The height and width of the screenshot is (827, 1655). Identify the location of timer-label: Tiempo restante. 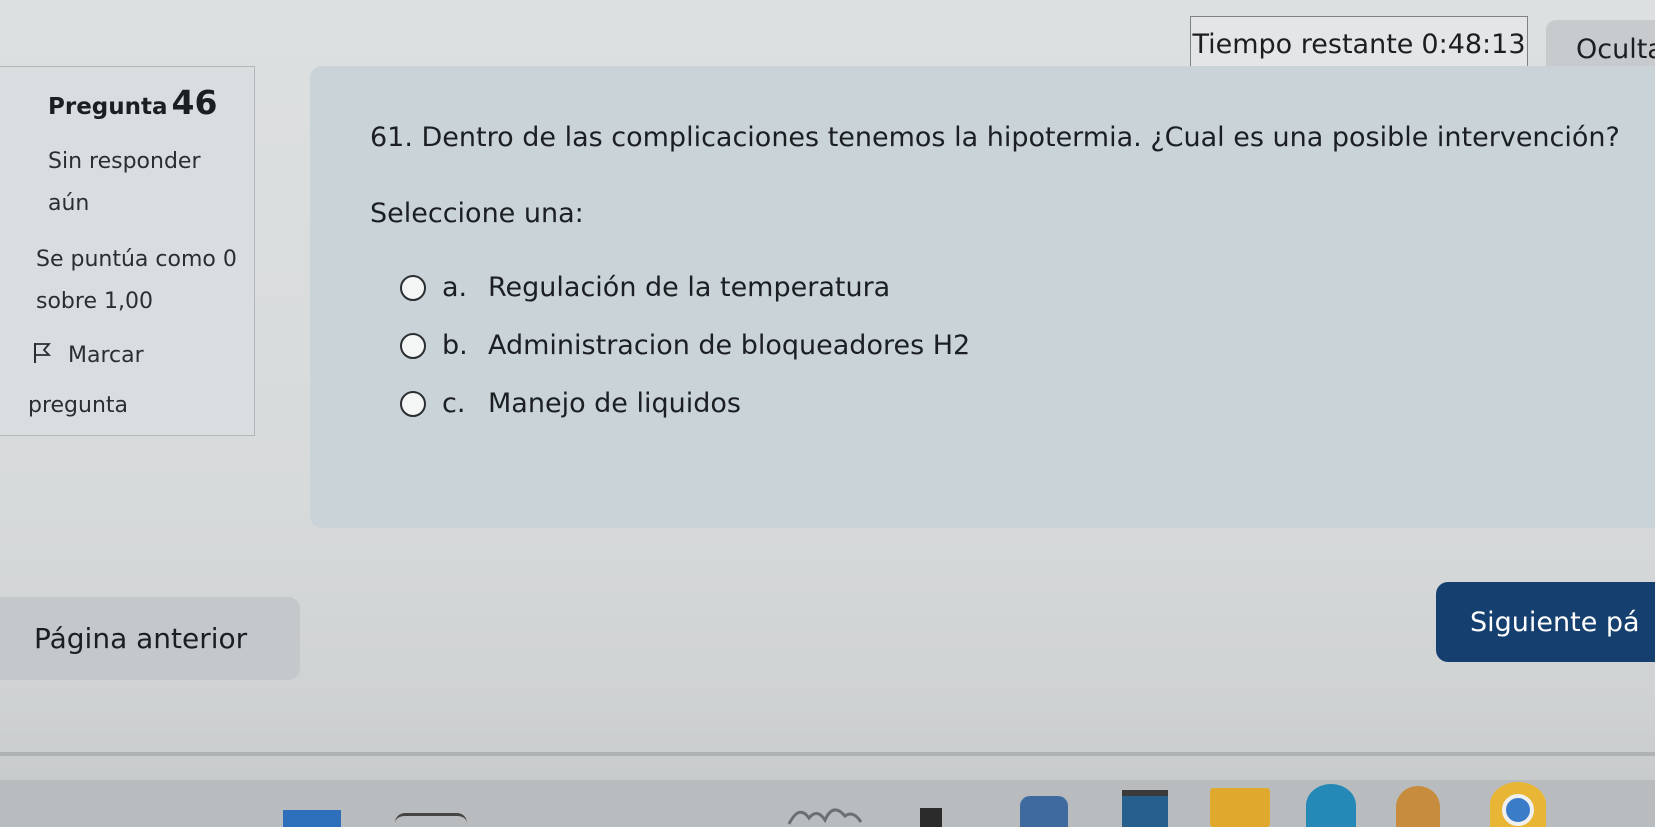
(1303, 44).